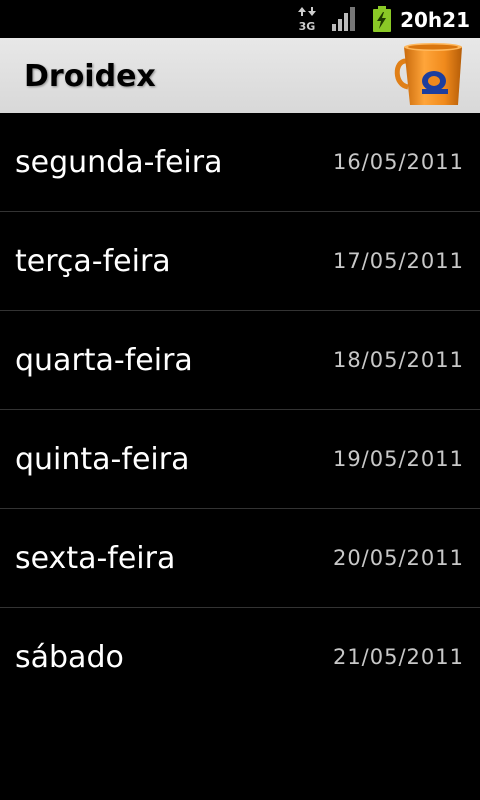  I want to click on day-date-label: 18/05/2011, so click(398, 360).